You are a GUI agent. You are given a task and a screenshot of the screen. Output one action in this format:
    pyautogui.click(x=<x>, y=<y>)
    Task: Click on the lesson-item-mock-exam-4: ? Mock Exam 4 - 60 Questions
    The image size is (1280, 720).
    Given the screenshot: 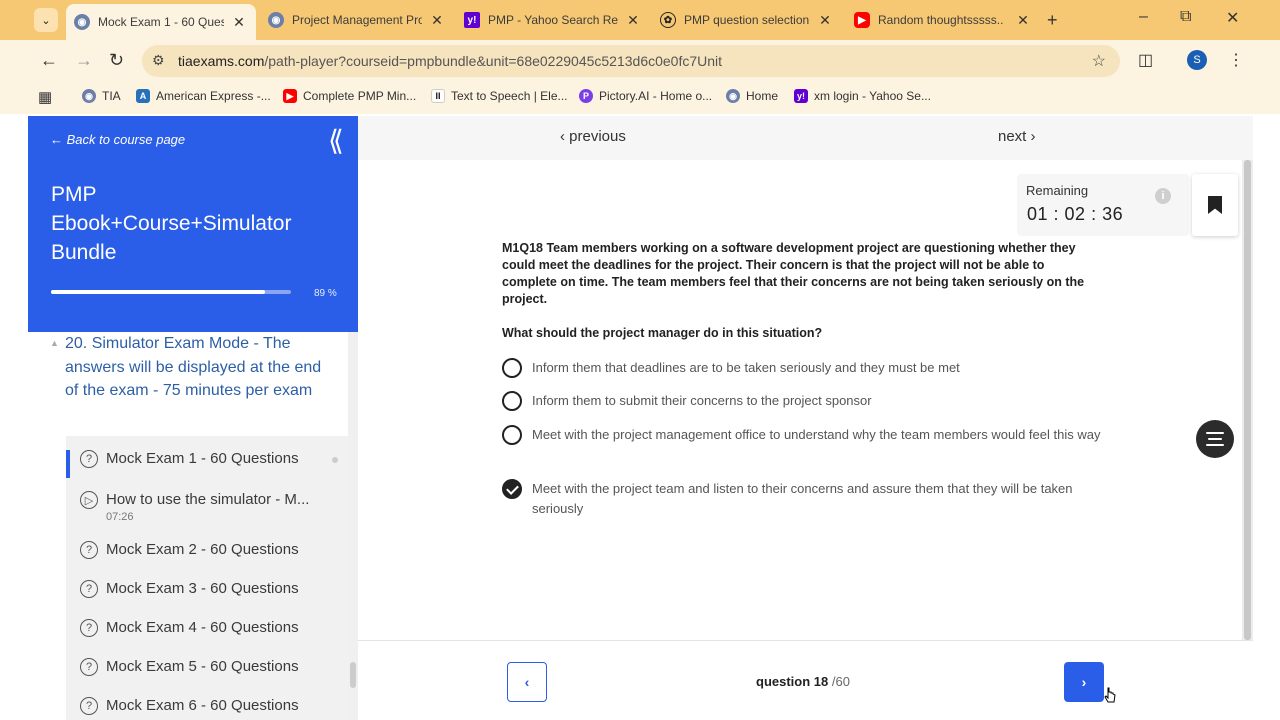 What is the action you would take?
    pyautogui.click(x=207, y=628)
    